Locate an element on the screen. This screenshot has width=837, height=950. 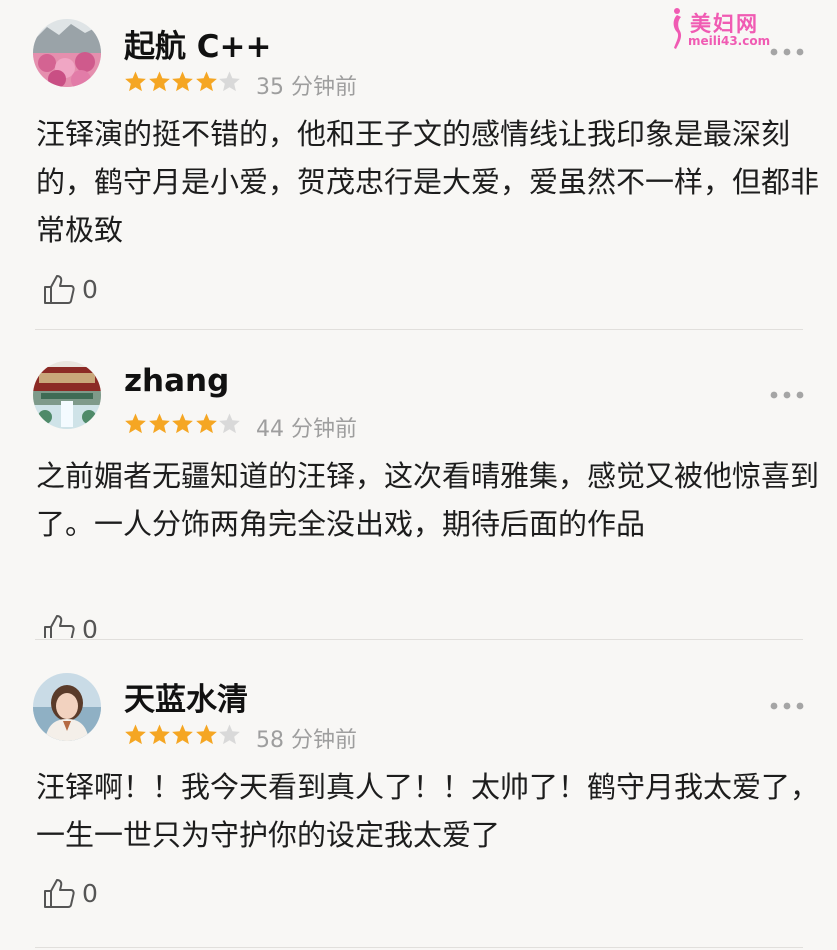
comment-time: 44 分钟前 is located at coordinates (306, 429).